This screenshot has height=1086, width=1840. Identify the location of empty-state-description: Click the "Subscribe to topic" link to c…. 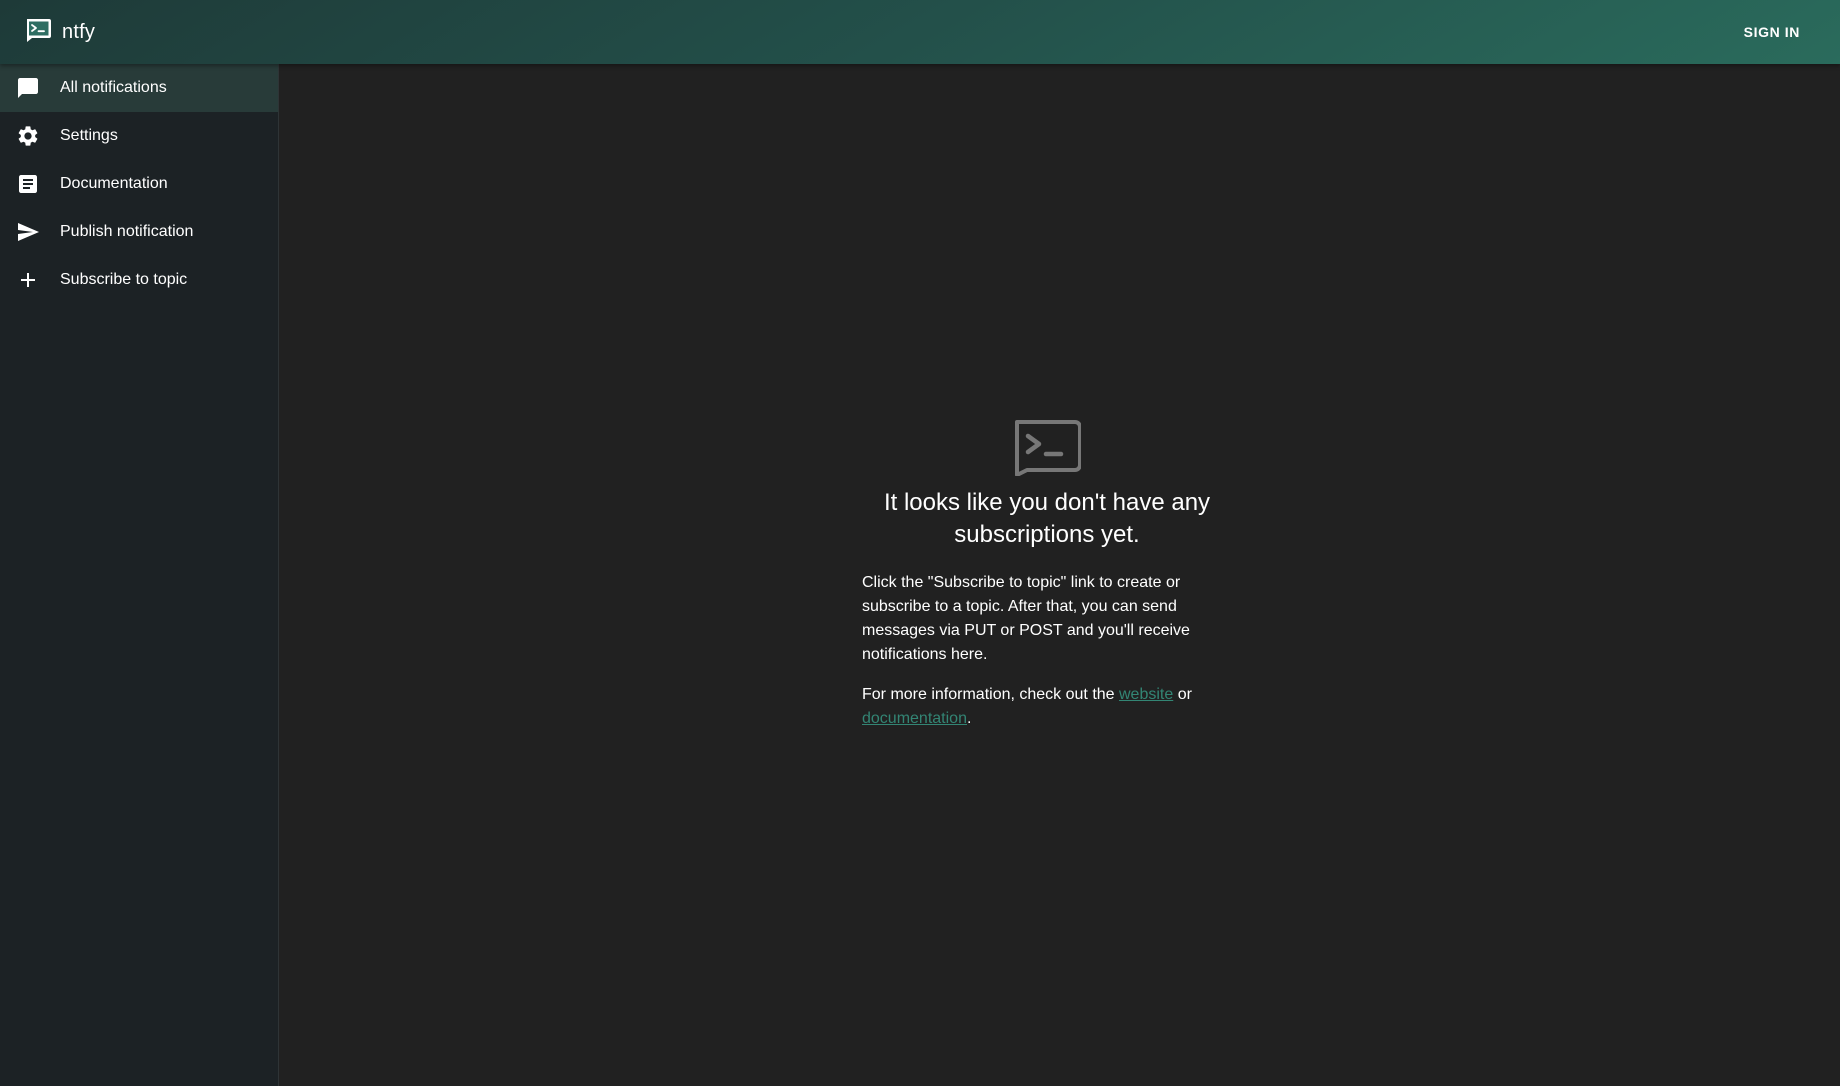
(1026, 618).